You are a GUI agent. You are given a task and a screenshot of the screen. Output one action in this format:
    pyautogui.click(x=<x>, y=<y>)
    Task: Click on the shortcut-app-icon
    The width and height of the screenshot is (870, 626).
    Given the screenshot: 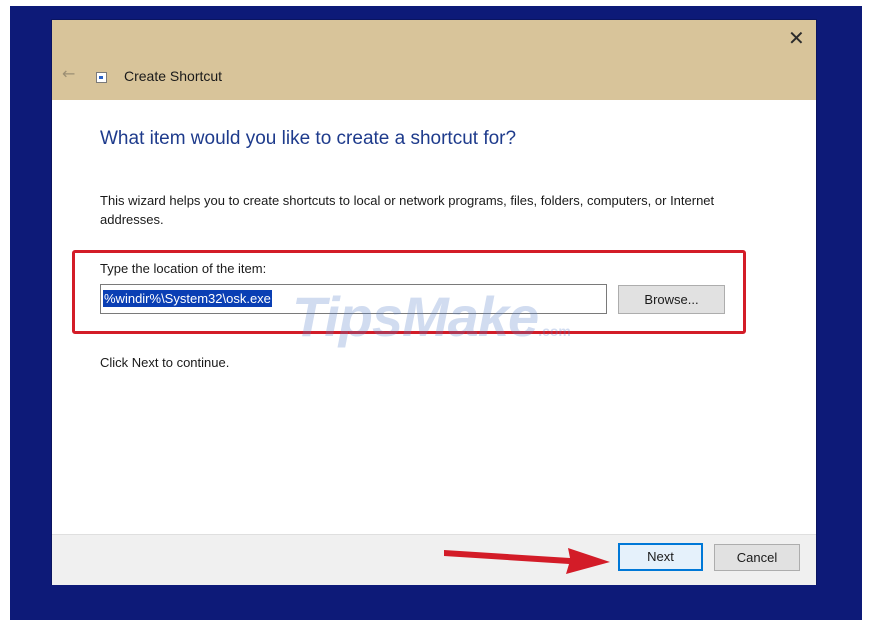 What is the action you would take?
    pyautogui.click(x=101, y=77)
    